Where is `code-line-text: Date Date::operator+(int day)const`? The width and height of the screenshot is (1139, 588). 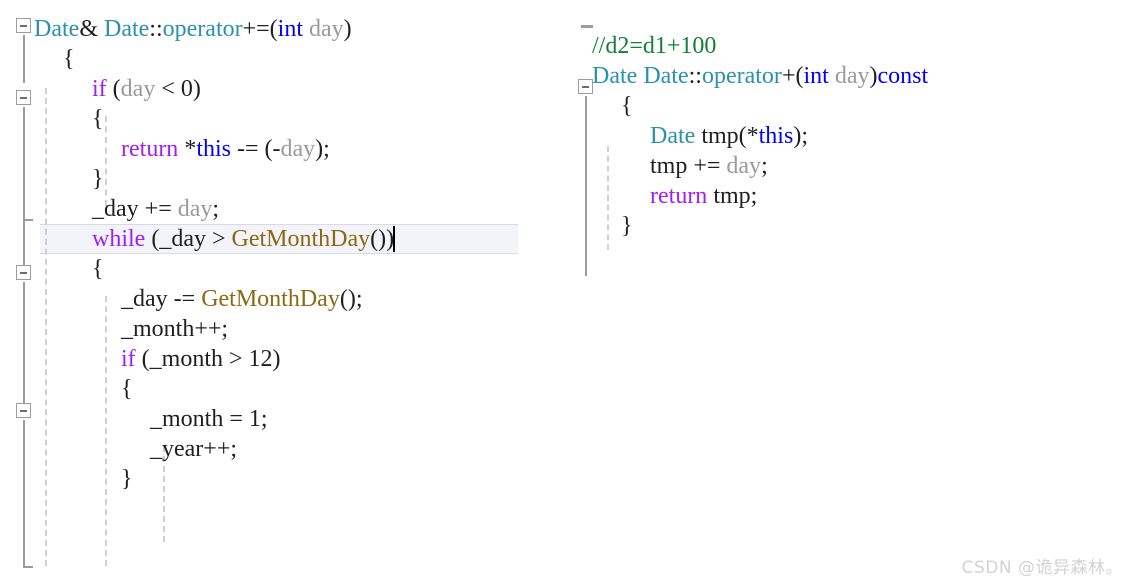 code-line-text: Date Date::operator+(int day)const is located at coordinates (760, 76).